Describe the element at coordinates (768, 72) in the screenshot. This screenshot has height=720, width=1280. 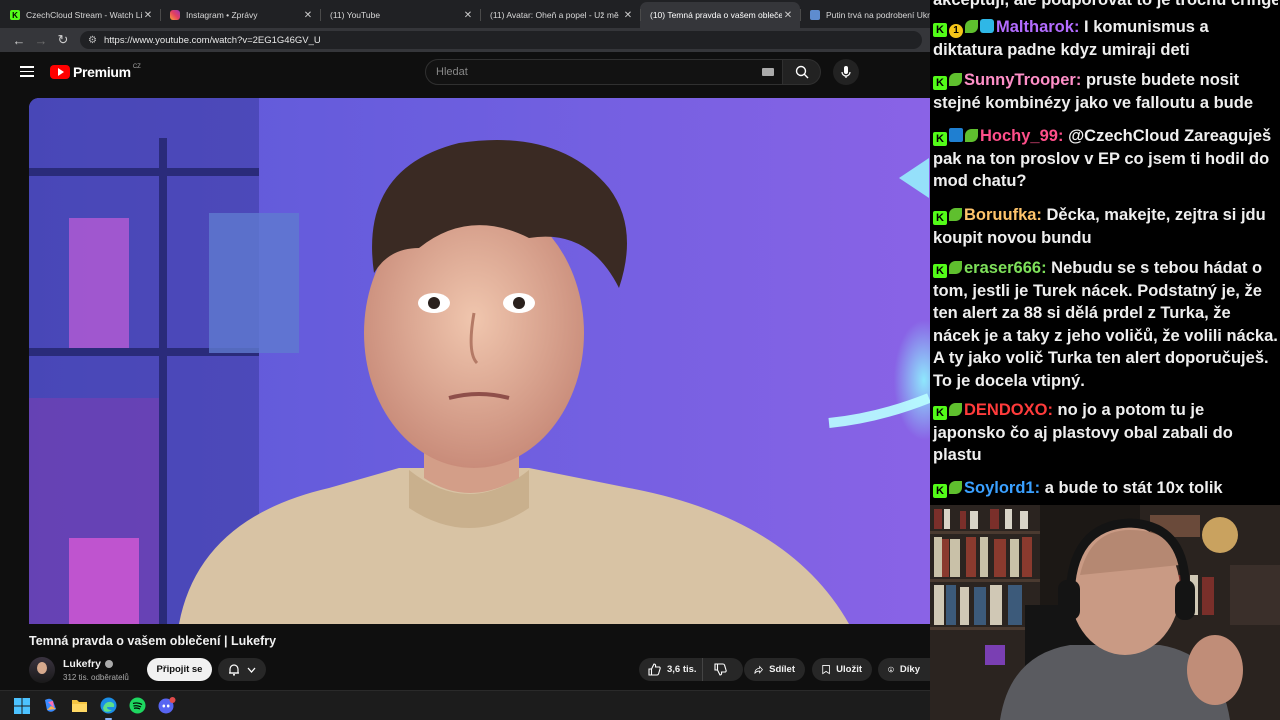
I see `keyboard-icon` at that location.